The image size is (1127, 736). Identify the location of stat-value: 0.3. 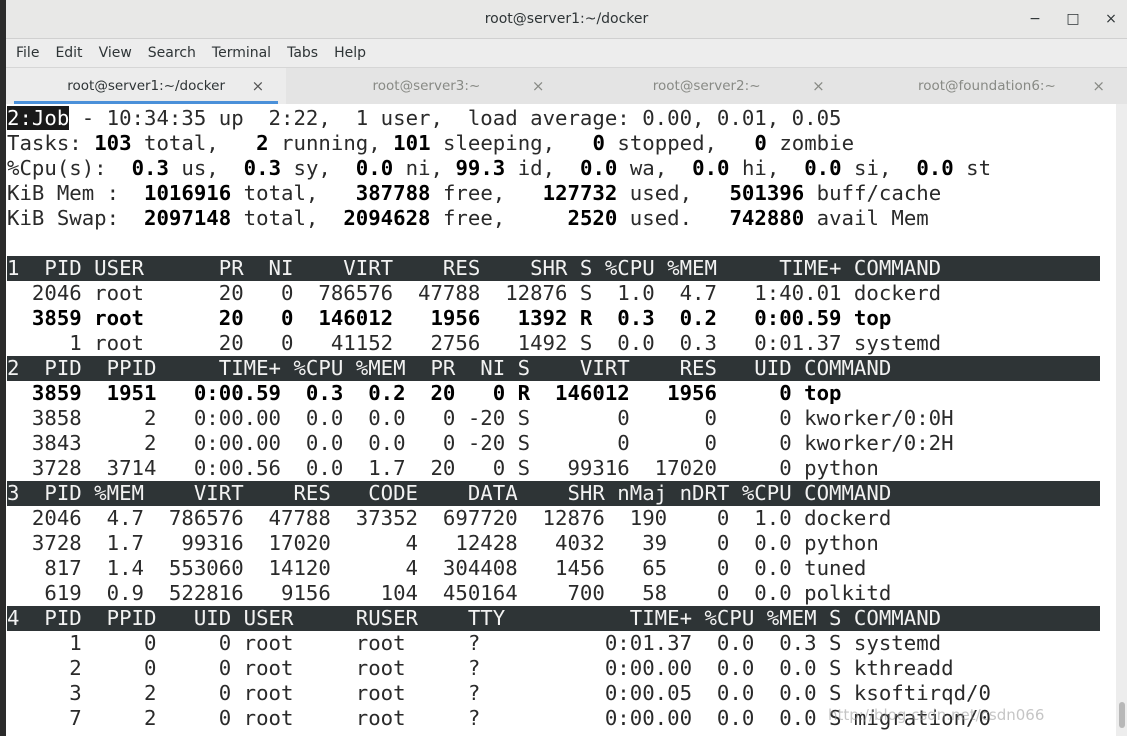
(262, 168).